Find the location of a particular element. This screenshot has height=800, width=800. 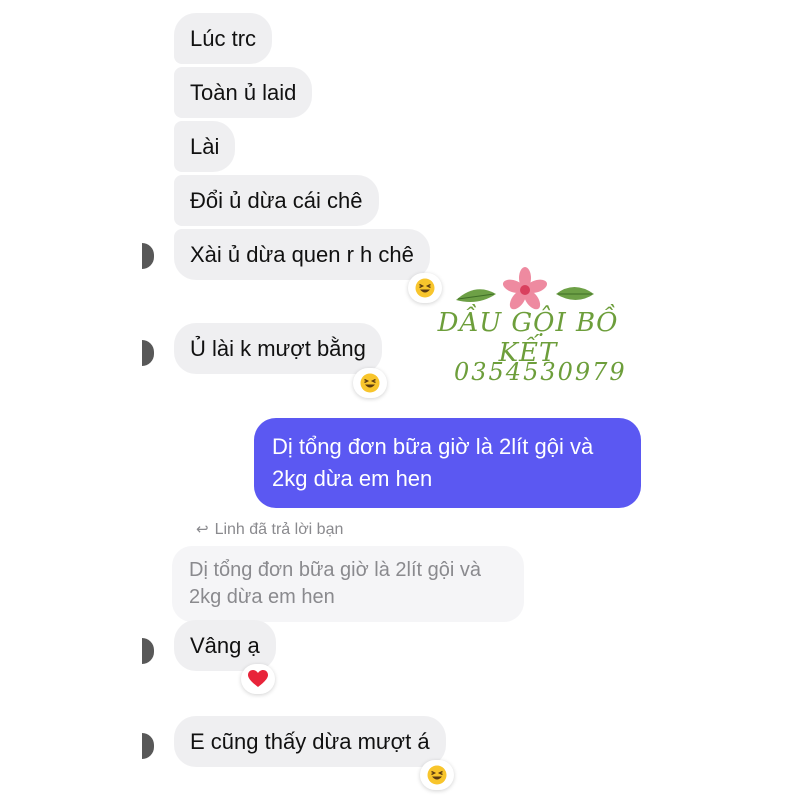

reply-indicator: ↩ Linh đã trả lời bạn is located at coordinates (269, 530).